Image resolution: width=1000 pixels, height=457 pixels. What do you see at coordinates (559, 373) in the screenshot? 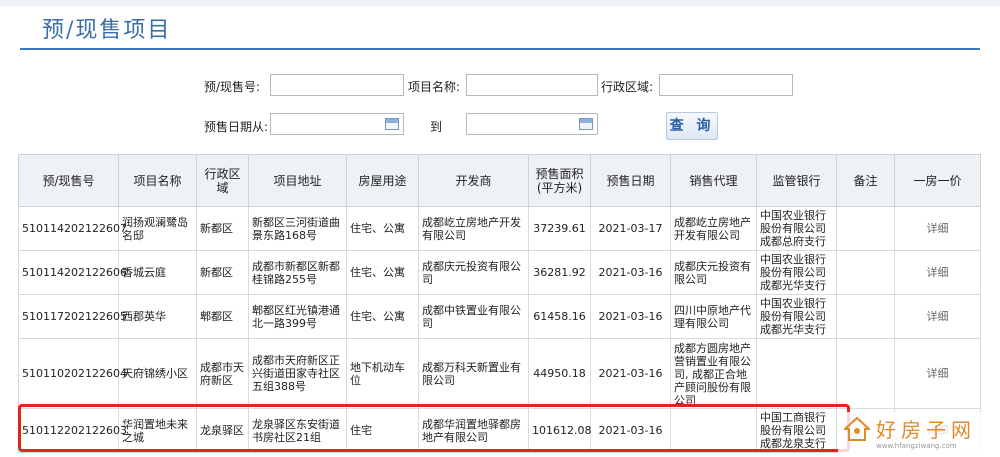
I see `cell-area: 44950.18` at bounding box center [559, 373].